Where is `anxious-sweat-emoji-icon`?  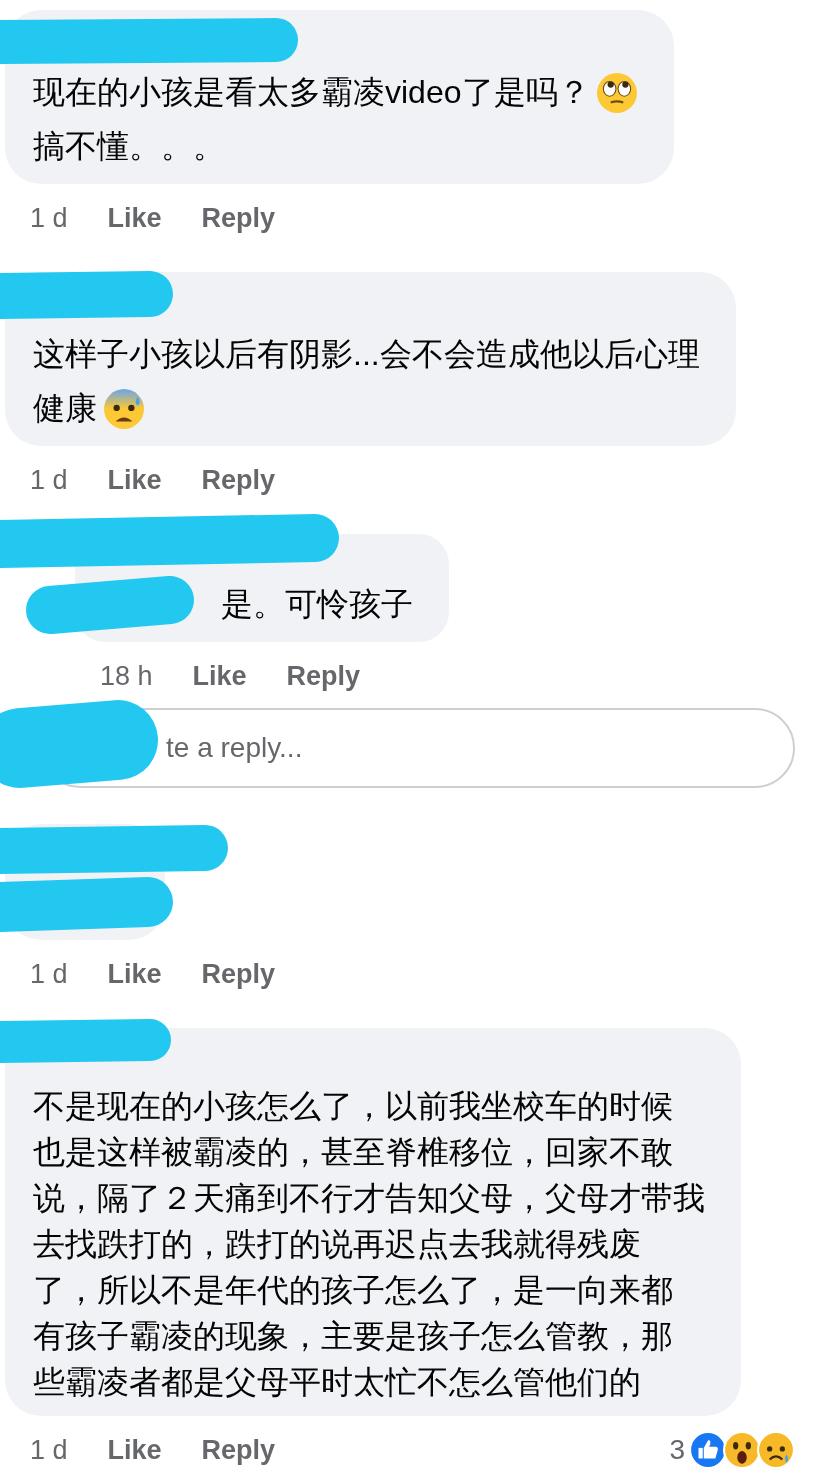
anxious-sweat-emoji-icon is located at coordinates (124, 409).